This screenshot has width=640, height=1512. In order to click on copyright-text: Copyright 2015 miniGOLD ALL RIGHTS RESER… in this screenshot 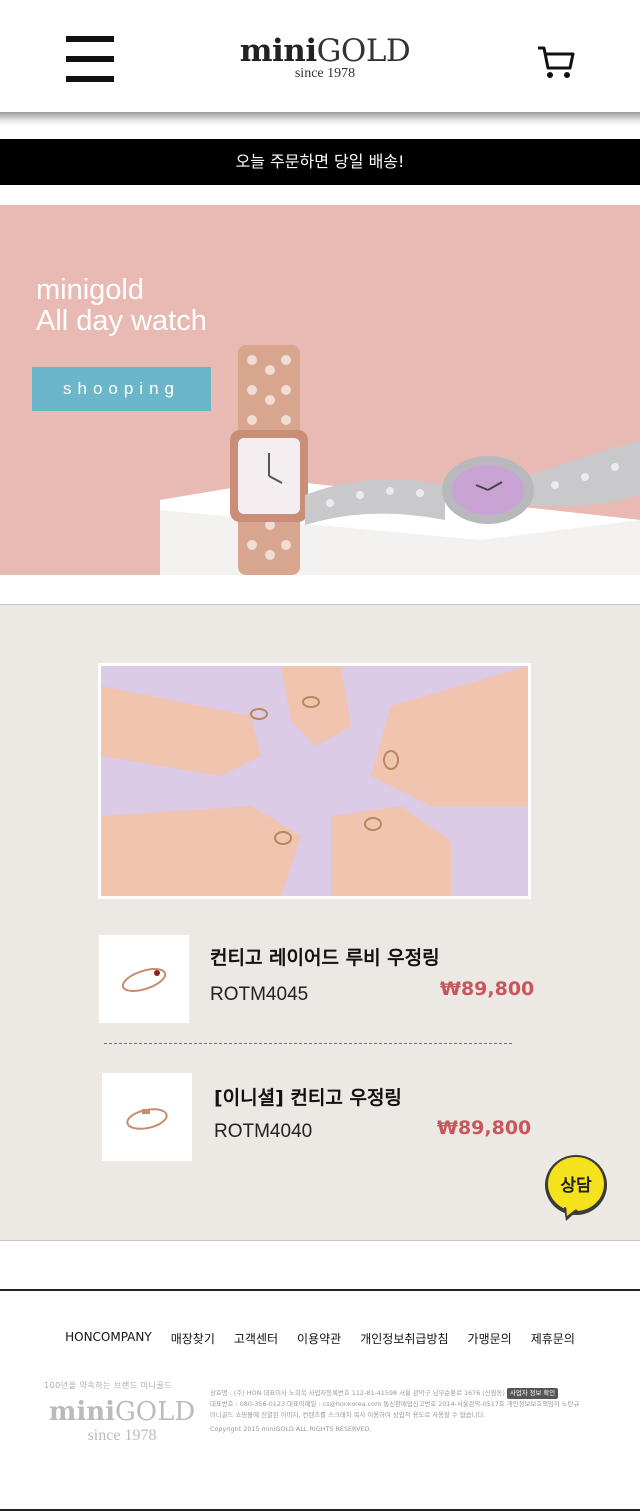, I will do `click(291, 1429)`.